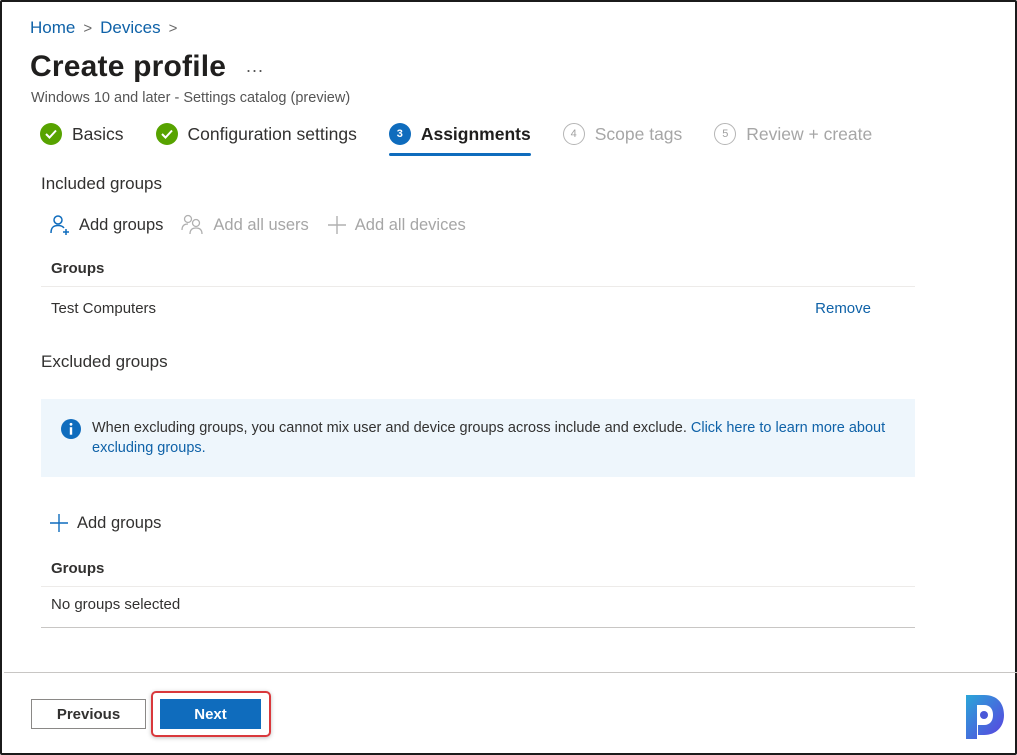  I want to click on table-row: Test Computers Remove, so click(478, 309).